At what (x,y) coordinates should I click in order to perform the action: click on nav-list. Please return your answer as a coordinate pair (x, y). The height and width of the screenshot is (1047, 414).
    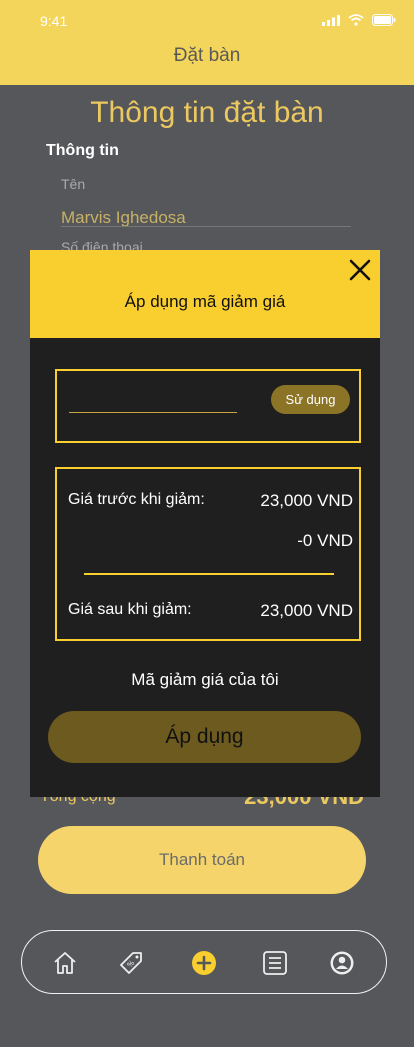
    Looking at the image, I should click on (275, 963).